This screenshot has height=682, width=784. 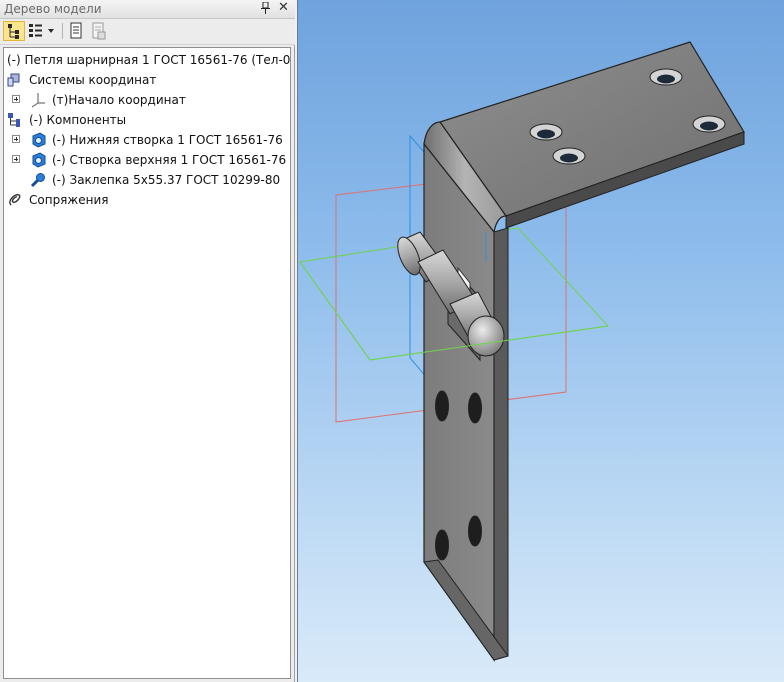 What do you see at coordinates (119, 100) in the screenshot?
I see `tree-item-label: (т)Начало координат` at bounding box center [119, 100].